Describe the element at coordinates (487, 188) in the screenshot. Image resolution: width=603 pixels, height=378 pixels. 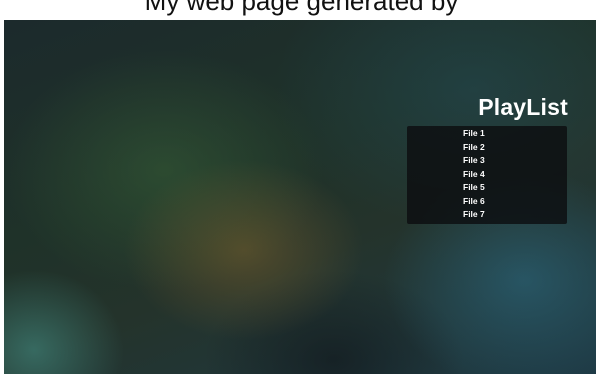
I see `playlist-item-file-5: File 5` at that location.